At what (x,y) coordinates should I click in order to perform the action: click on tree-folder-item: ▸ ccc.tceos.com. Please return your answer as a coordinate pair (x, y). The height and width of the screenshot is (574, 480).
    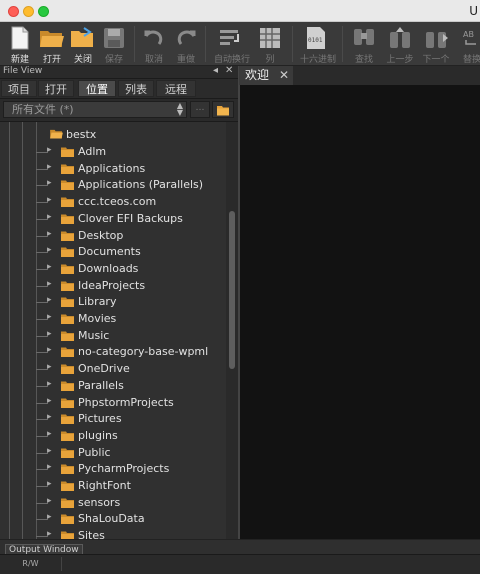
    Looking at the image, I should click on (113, 202).